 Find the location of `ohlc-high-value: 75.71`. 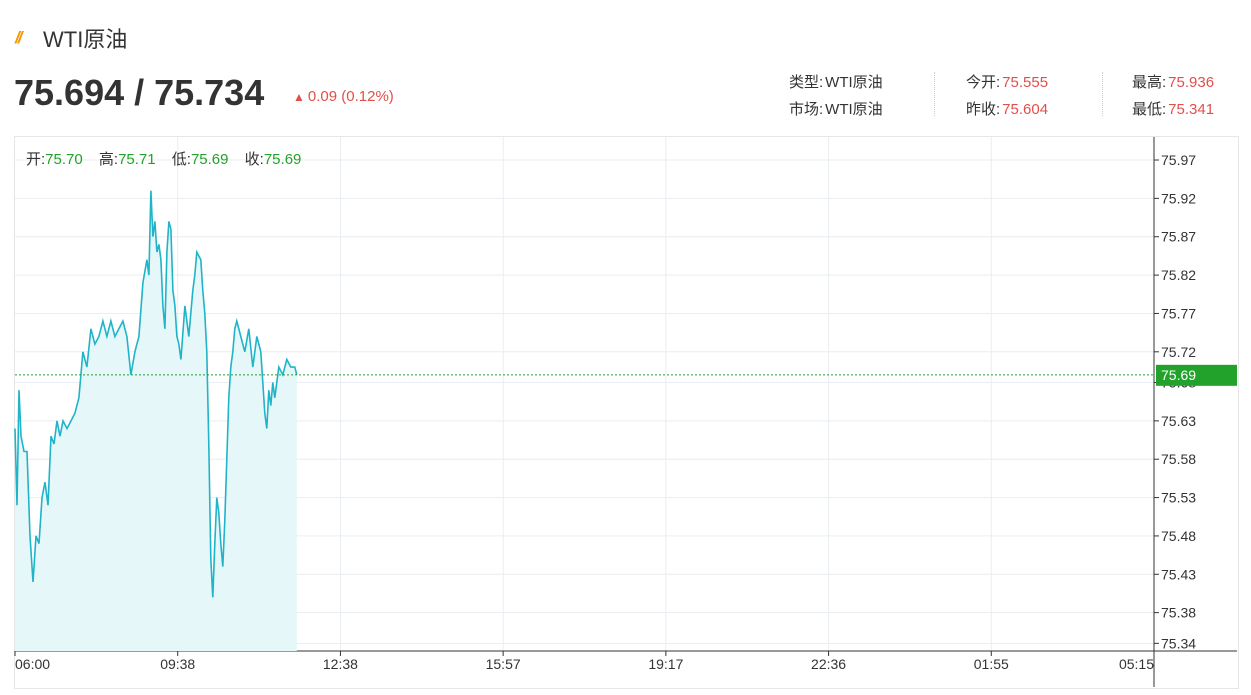

ohlc-high-value: 75.71 is located at coordinates (137, 159).